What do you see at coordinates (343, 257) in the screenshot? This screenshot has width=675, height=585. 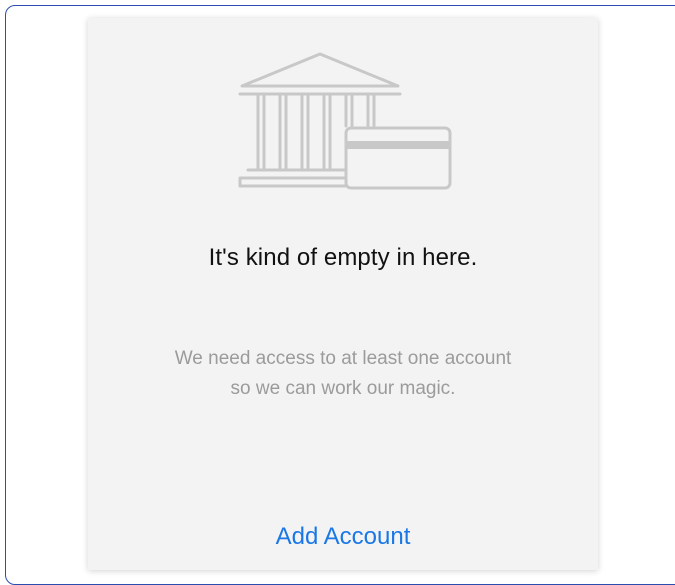 I see `empty-state-title: It's kind of empty in here.` at bounding box center [343, 257].